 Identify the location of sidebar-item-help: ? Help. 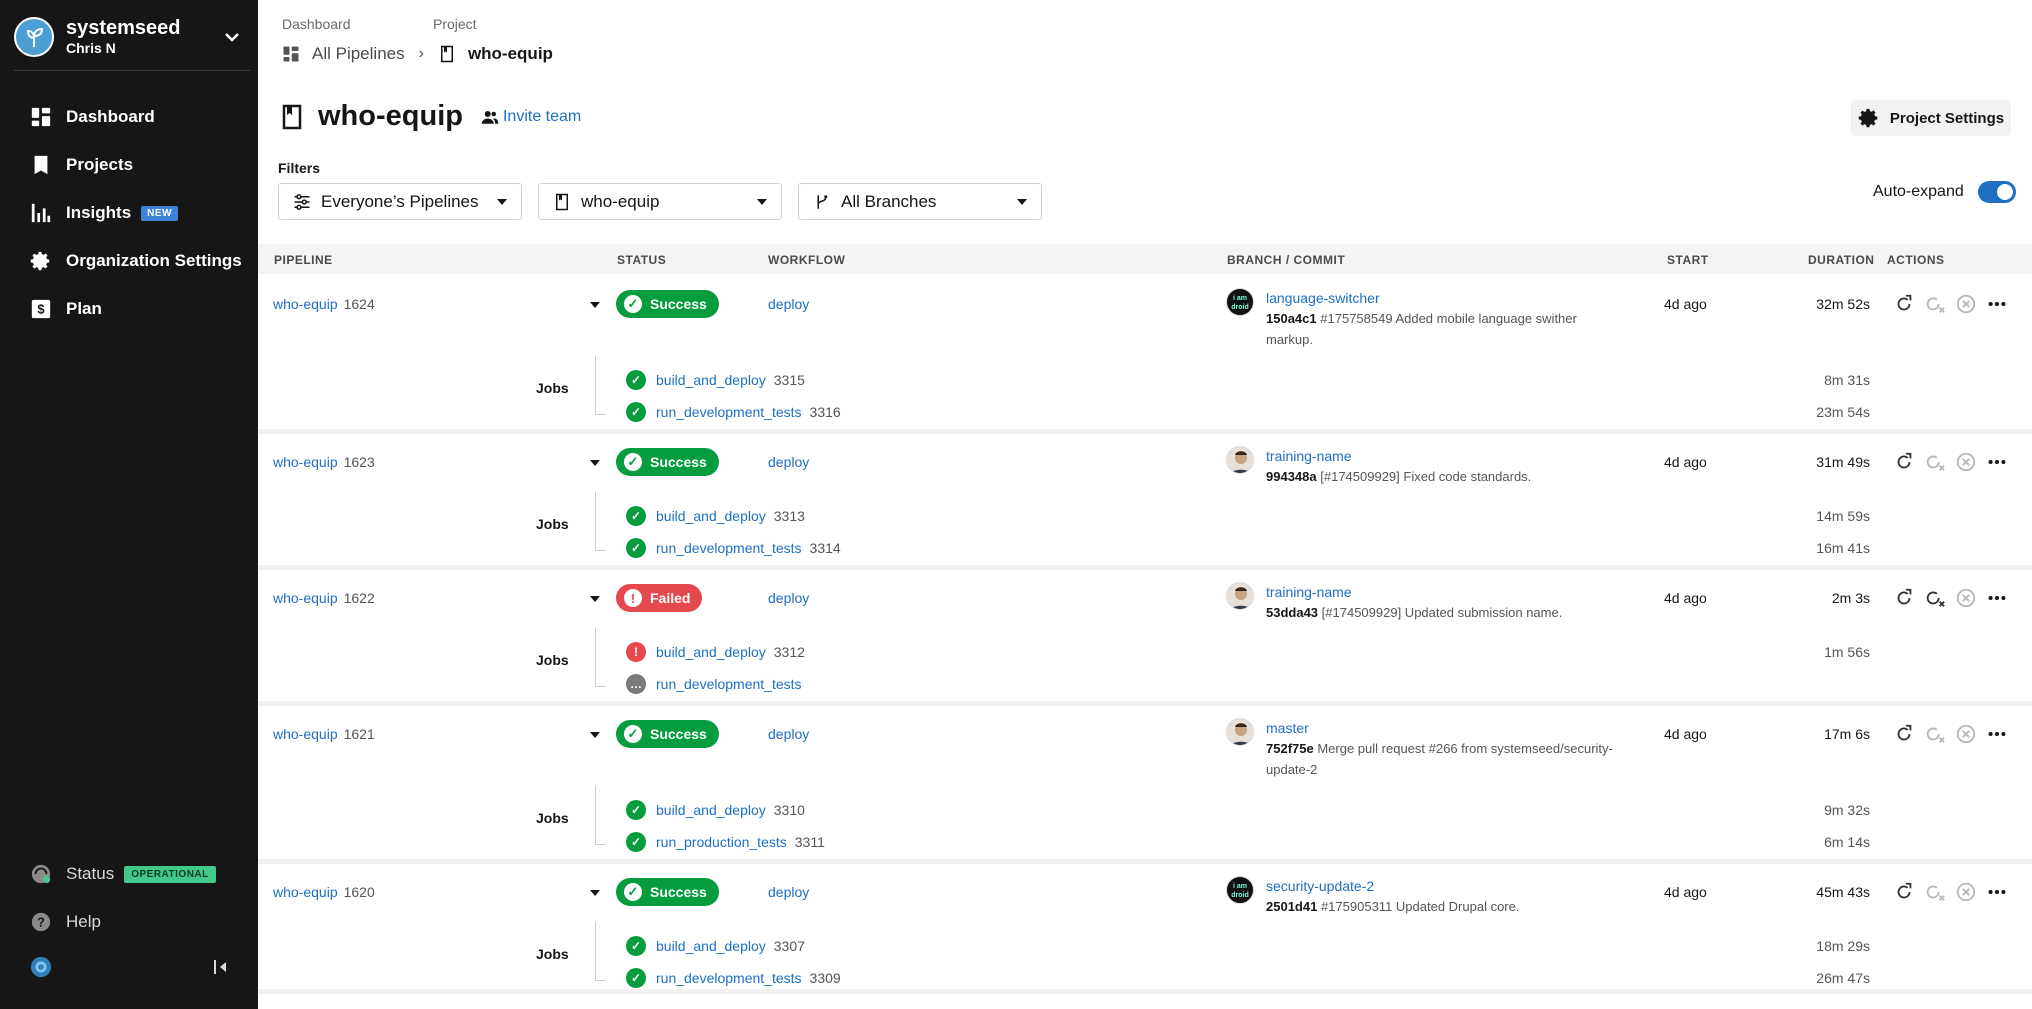
(129, 922).